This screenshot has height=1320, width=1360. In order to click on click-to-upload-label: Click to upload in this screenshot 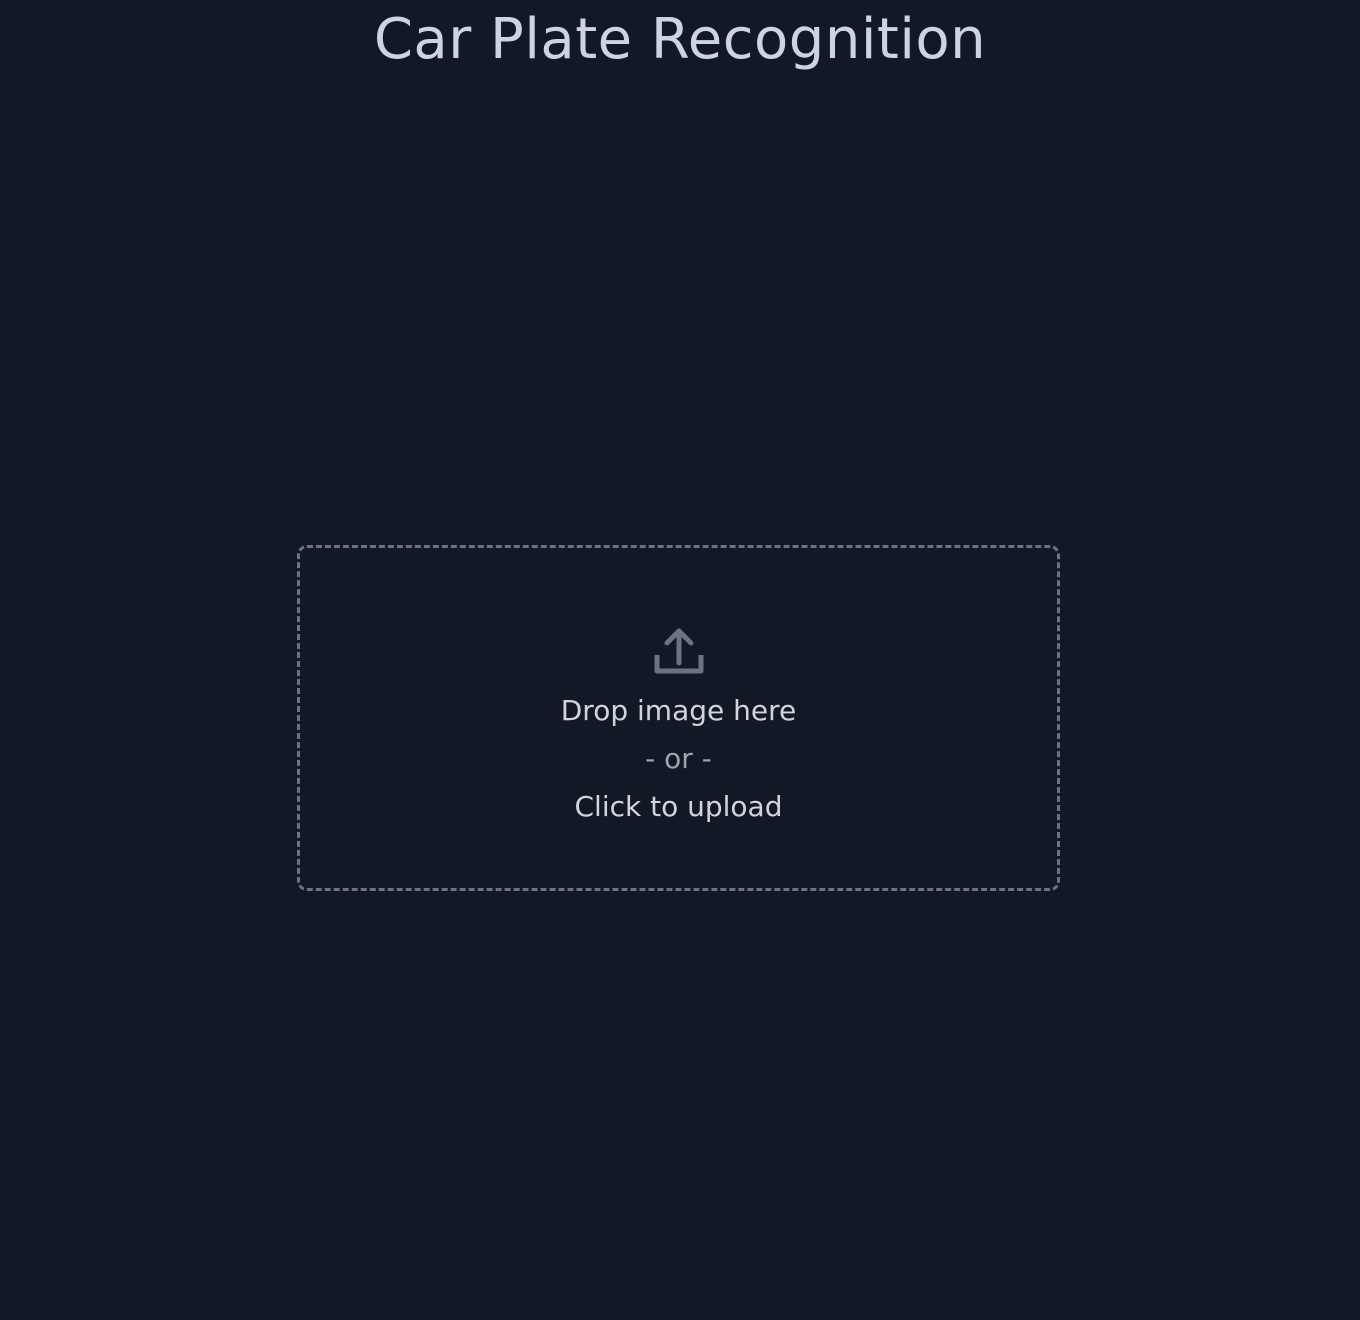, I will do `click(679, 807)`.